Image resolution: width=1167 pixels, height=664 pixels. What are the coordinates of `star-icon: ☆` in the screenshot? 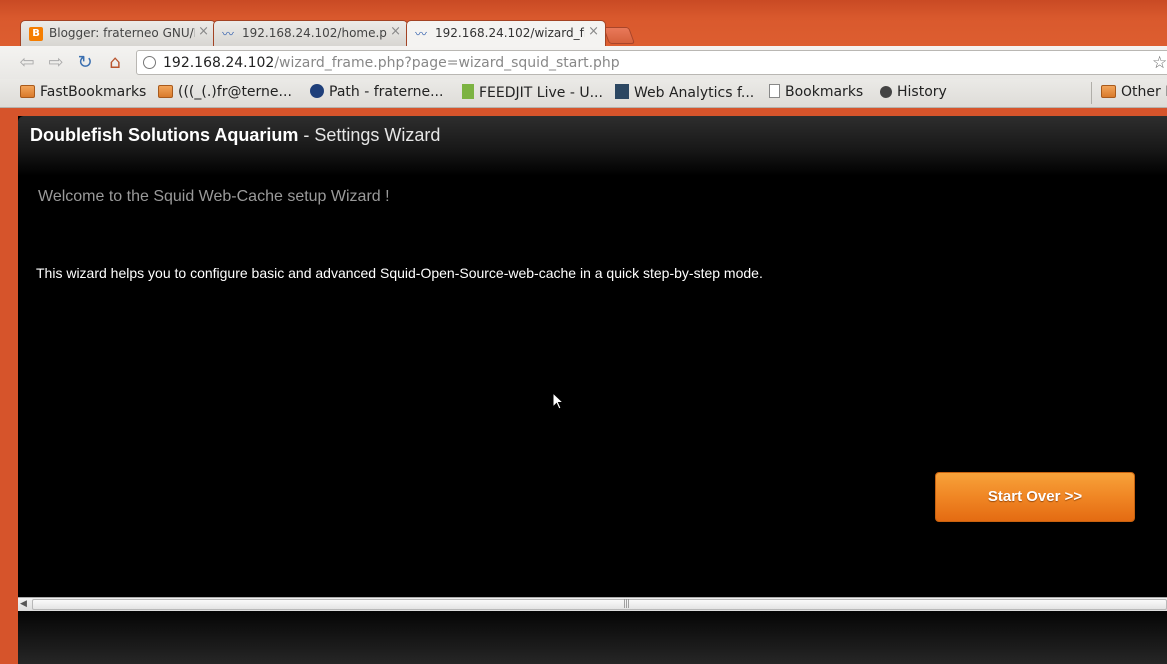 It's located at (1159, 63).